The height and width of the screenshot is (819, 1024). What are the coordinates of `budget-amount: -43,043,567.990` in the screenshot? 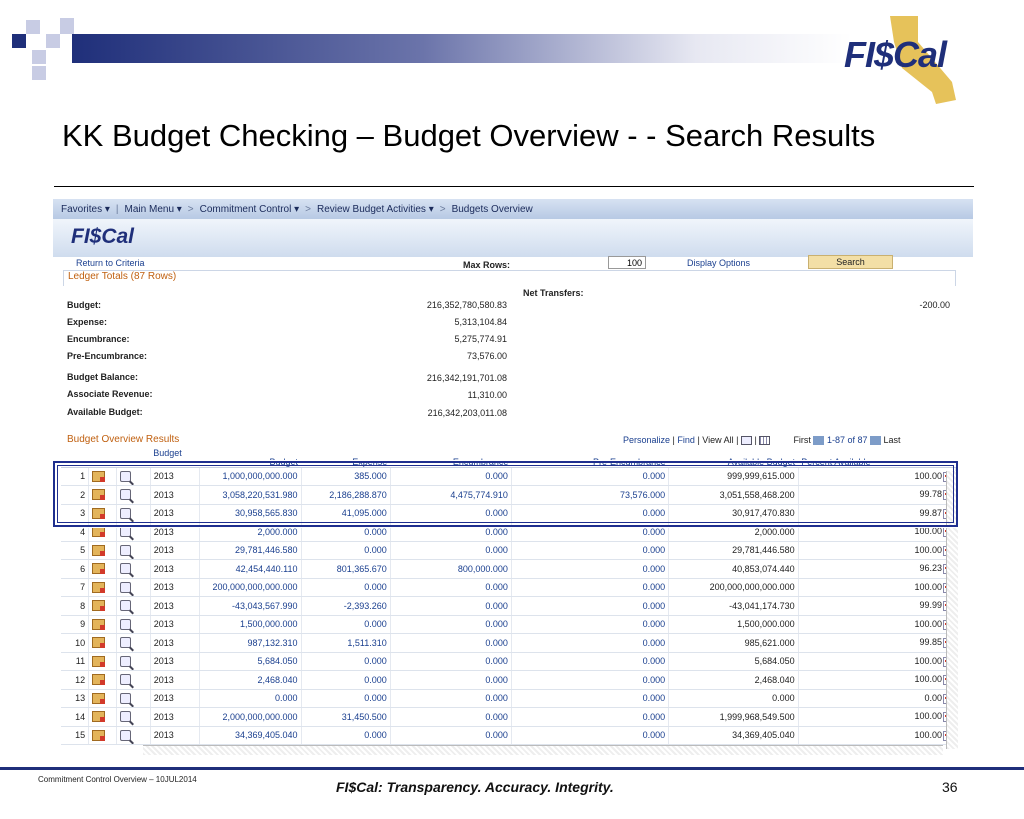 It's located at (250, 606).